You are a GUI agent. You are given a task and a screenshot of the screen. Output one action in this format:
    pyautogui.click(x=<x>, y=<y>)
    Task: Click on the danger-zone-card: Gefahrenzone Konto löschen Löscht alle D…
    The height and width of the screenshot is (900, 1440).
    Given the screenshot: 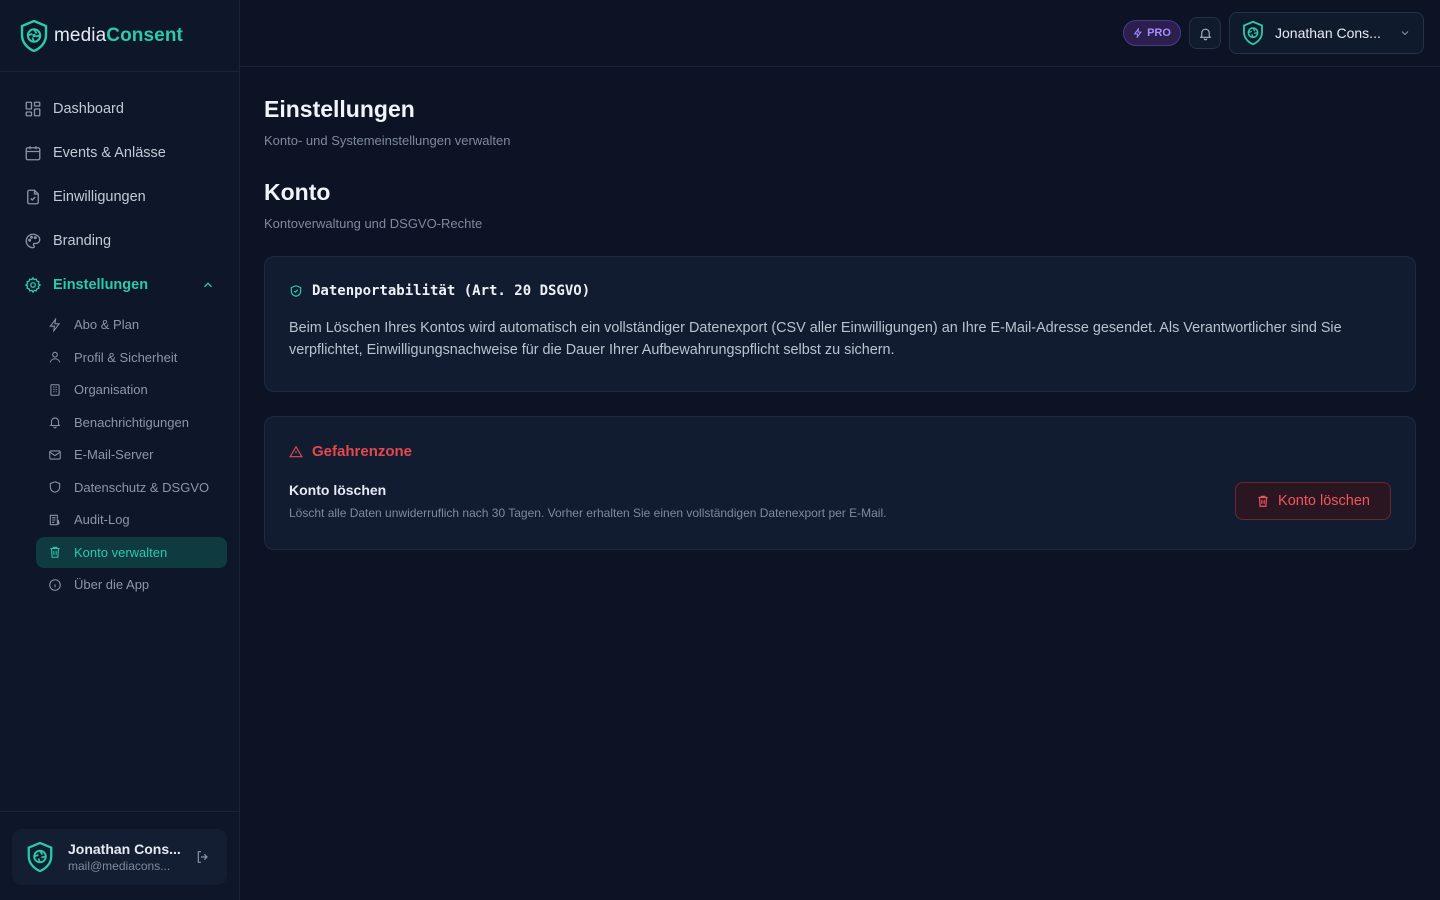 What is the action you would take?
    pyautogui.click(x=840, y=483)
    